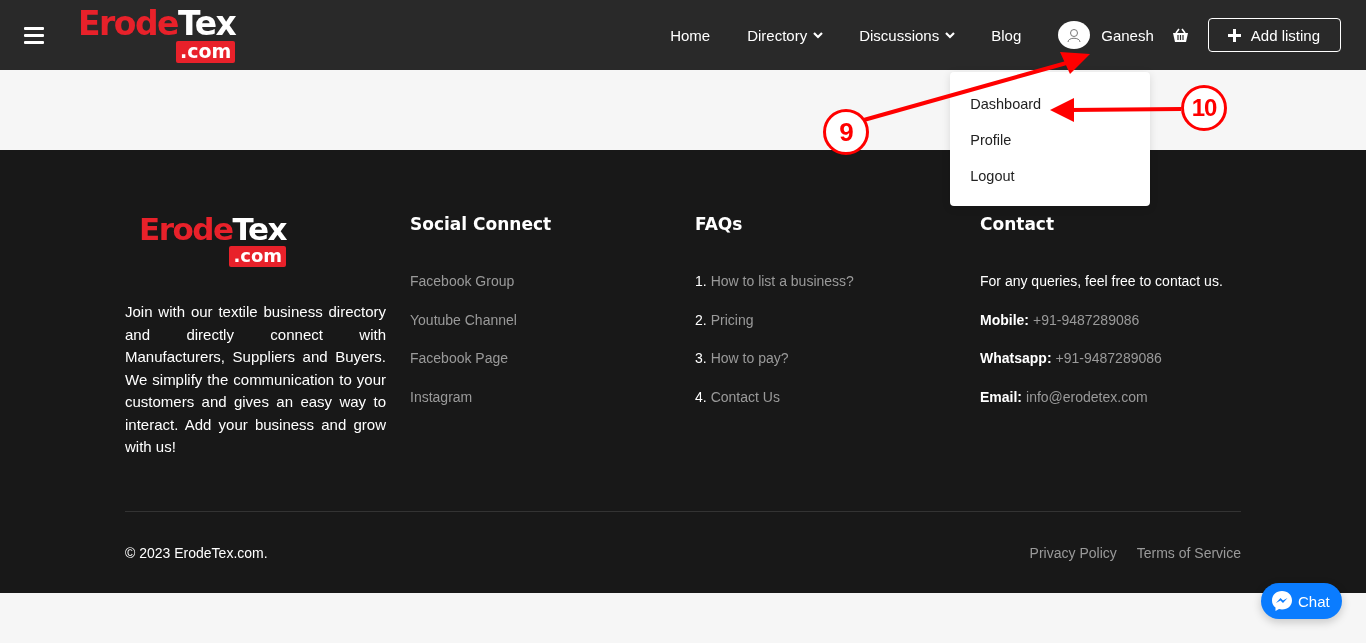  I want to click on faq-number: 2., so click(701, 319).